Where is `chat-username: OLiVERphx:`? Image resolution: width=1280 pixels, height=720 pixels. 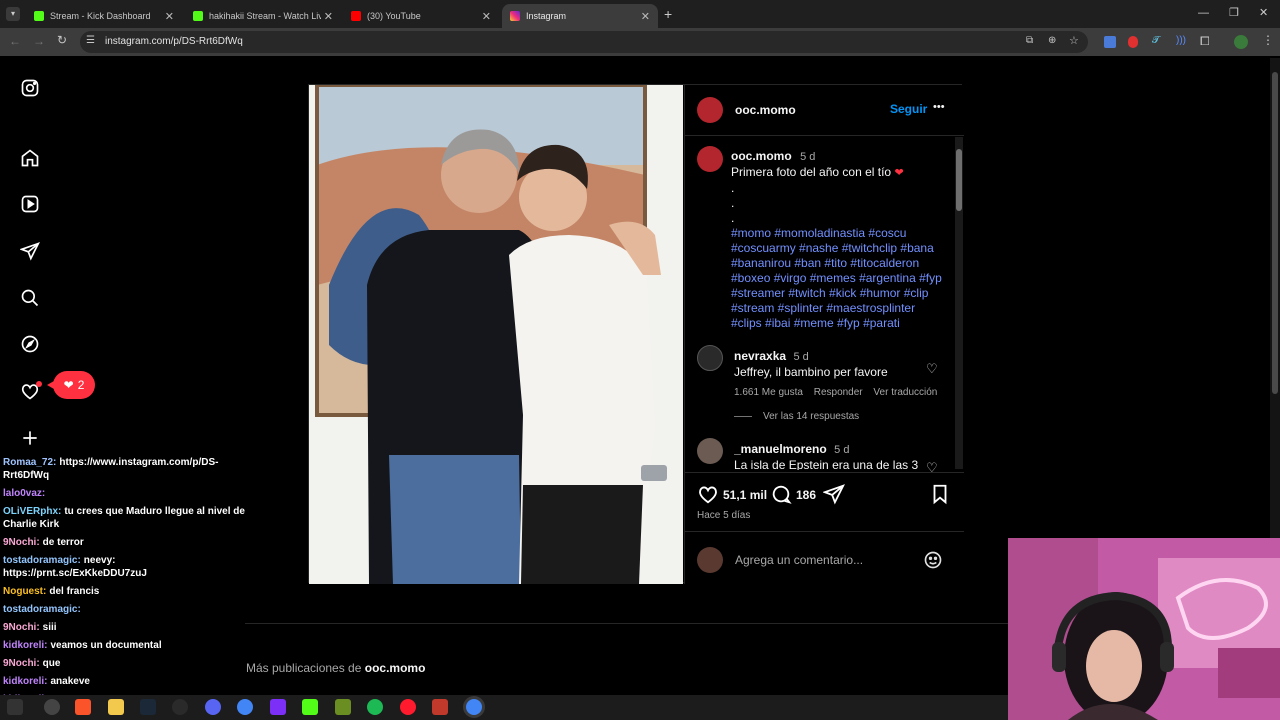
chat-username: OLiVERphx: is located at coordinates (32, 511).